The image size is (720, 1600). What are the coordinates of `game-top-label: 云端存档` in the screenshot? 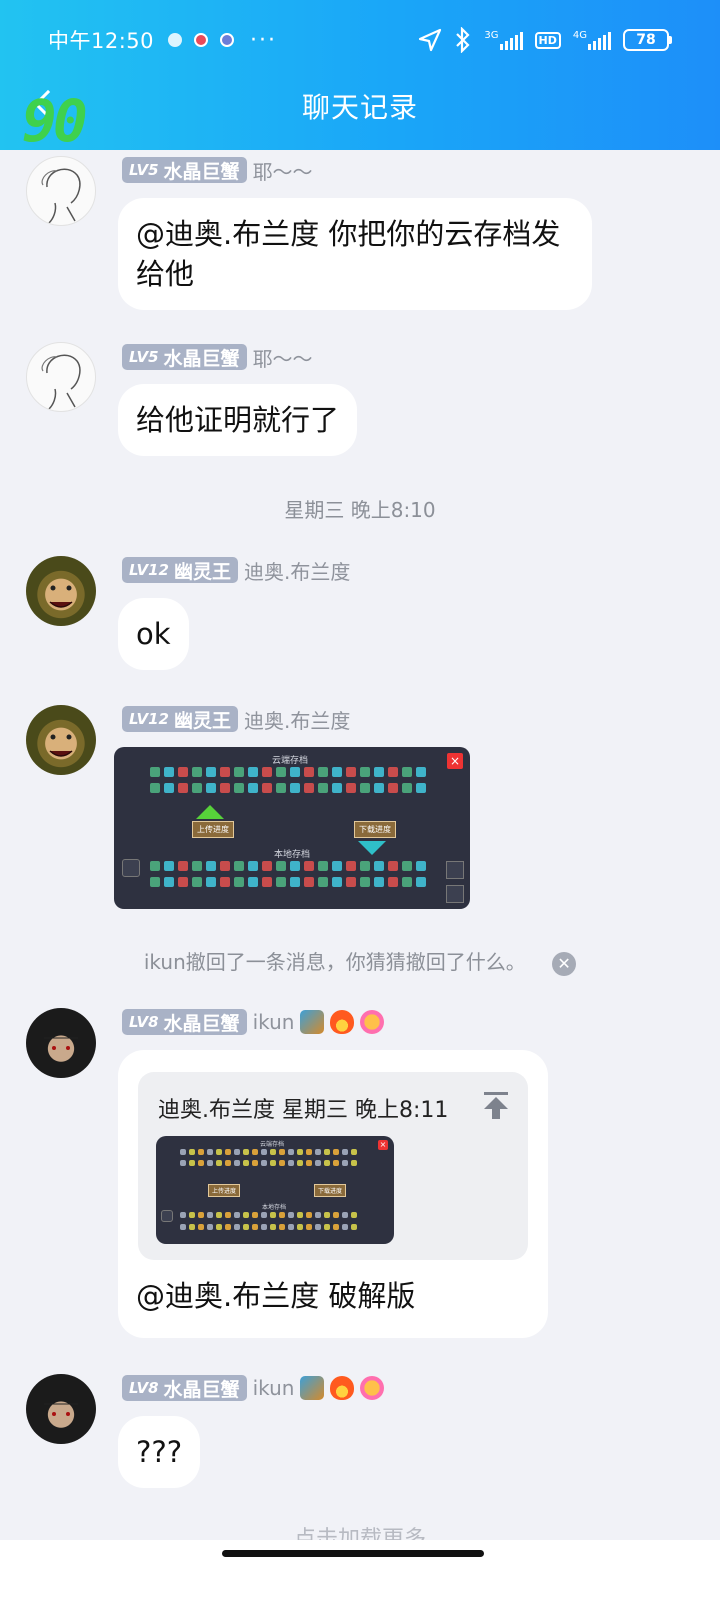 It's located at (290, 761).